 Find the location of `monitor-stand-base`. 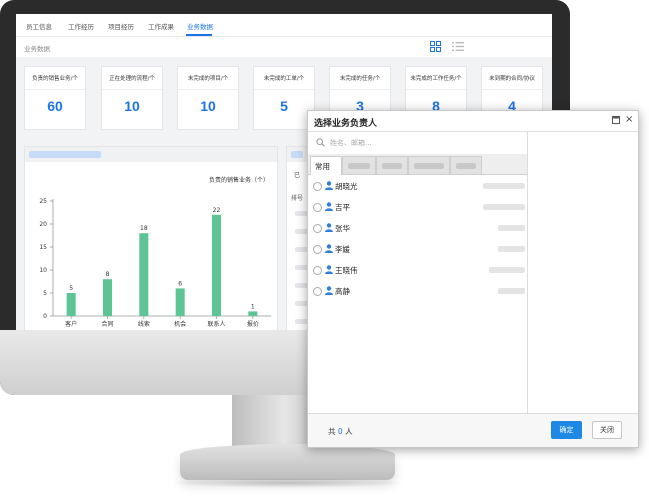

monitor-stand-base is located at coordinates (287, 462).